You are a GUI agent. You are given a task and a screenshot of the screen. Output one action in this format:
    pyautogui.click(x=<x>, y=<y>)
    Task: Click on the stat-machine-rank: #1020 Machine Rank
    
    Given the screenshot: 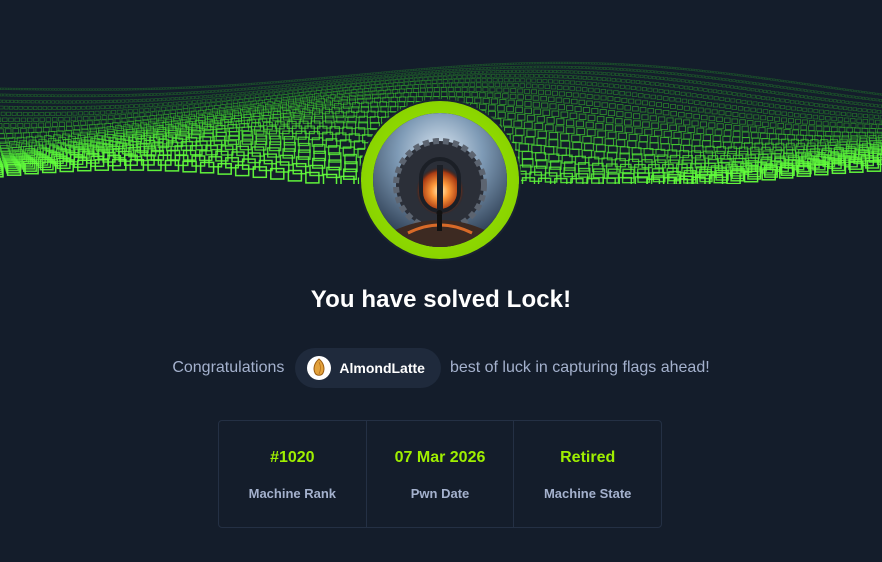 What is the action you would take?
    pyautogui.click(x=293, y=474)
    